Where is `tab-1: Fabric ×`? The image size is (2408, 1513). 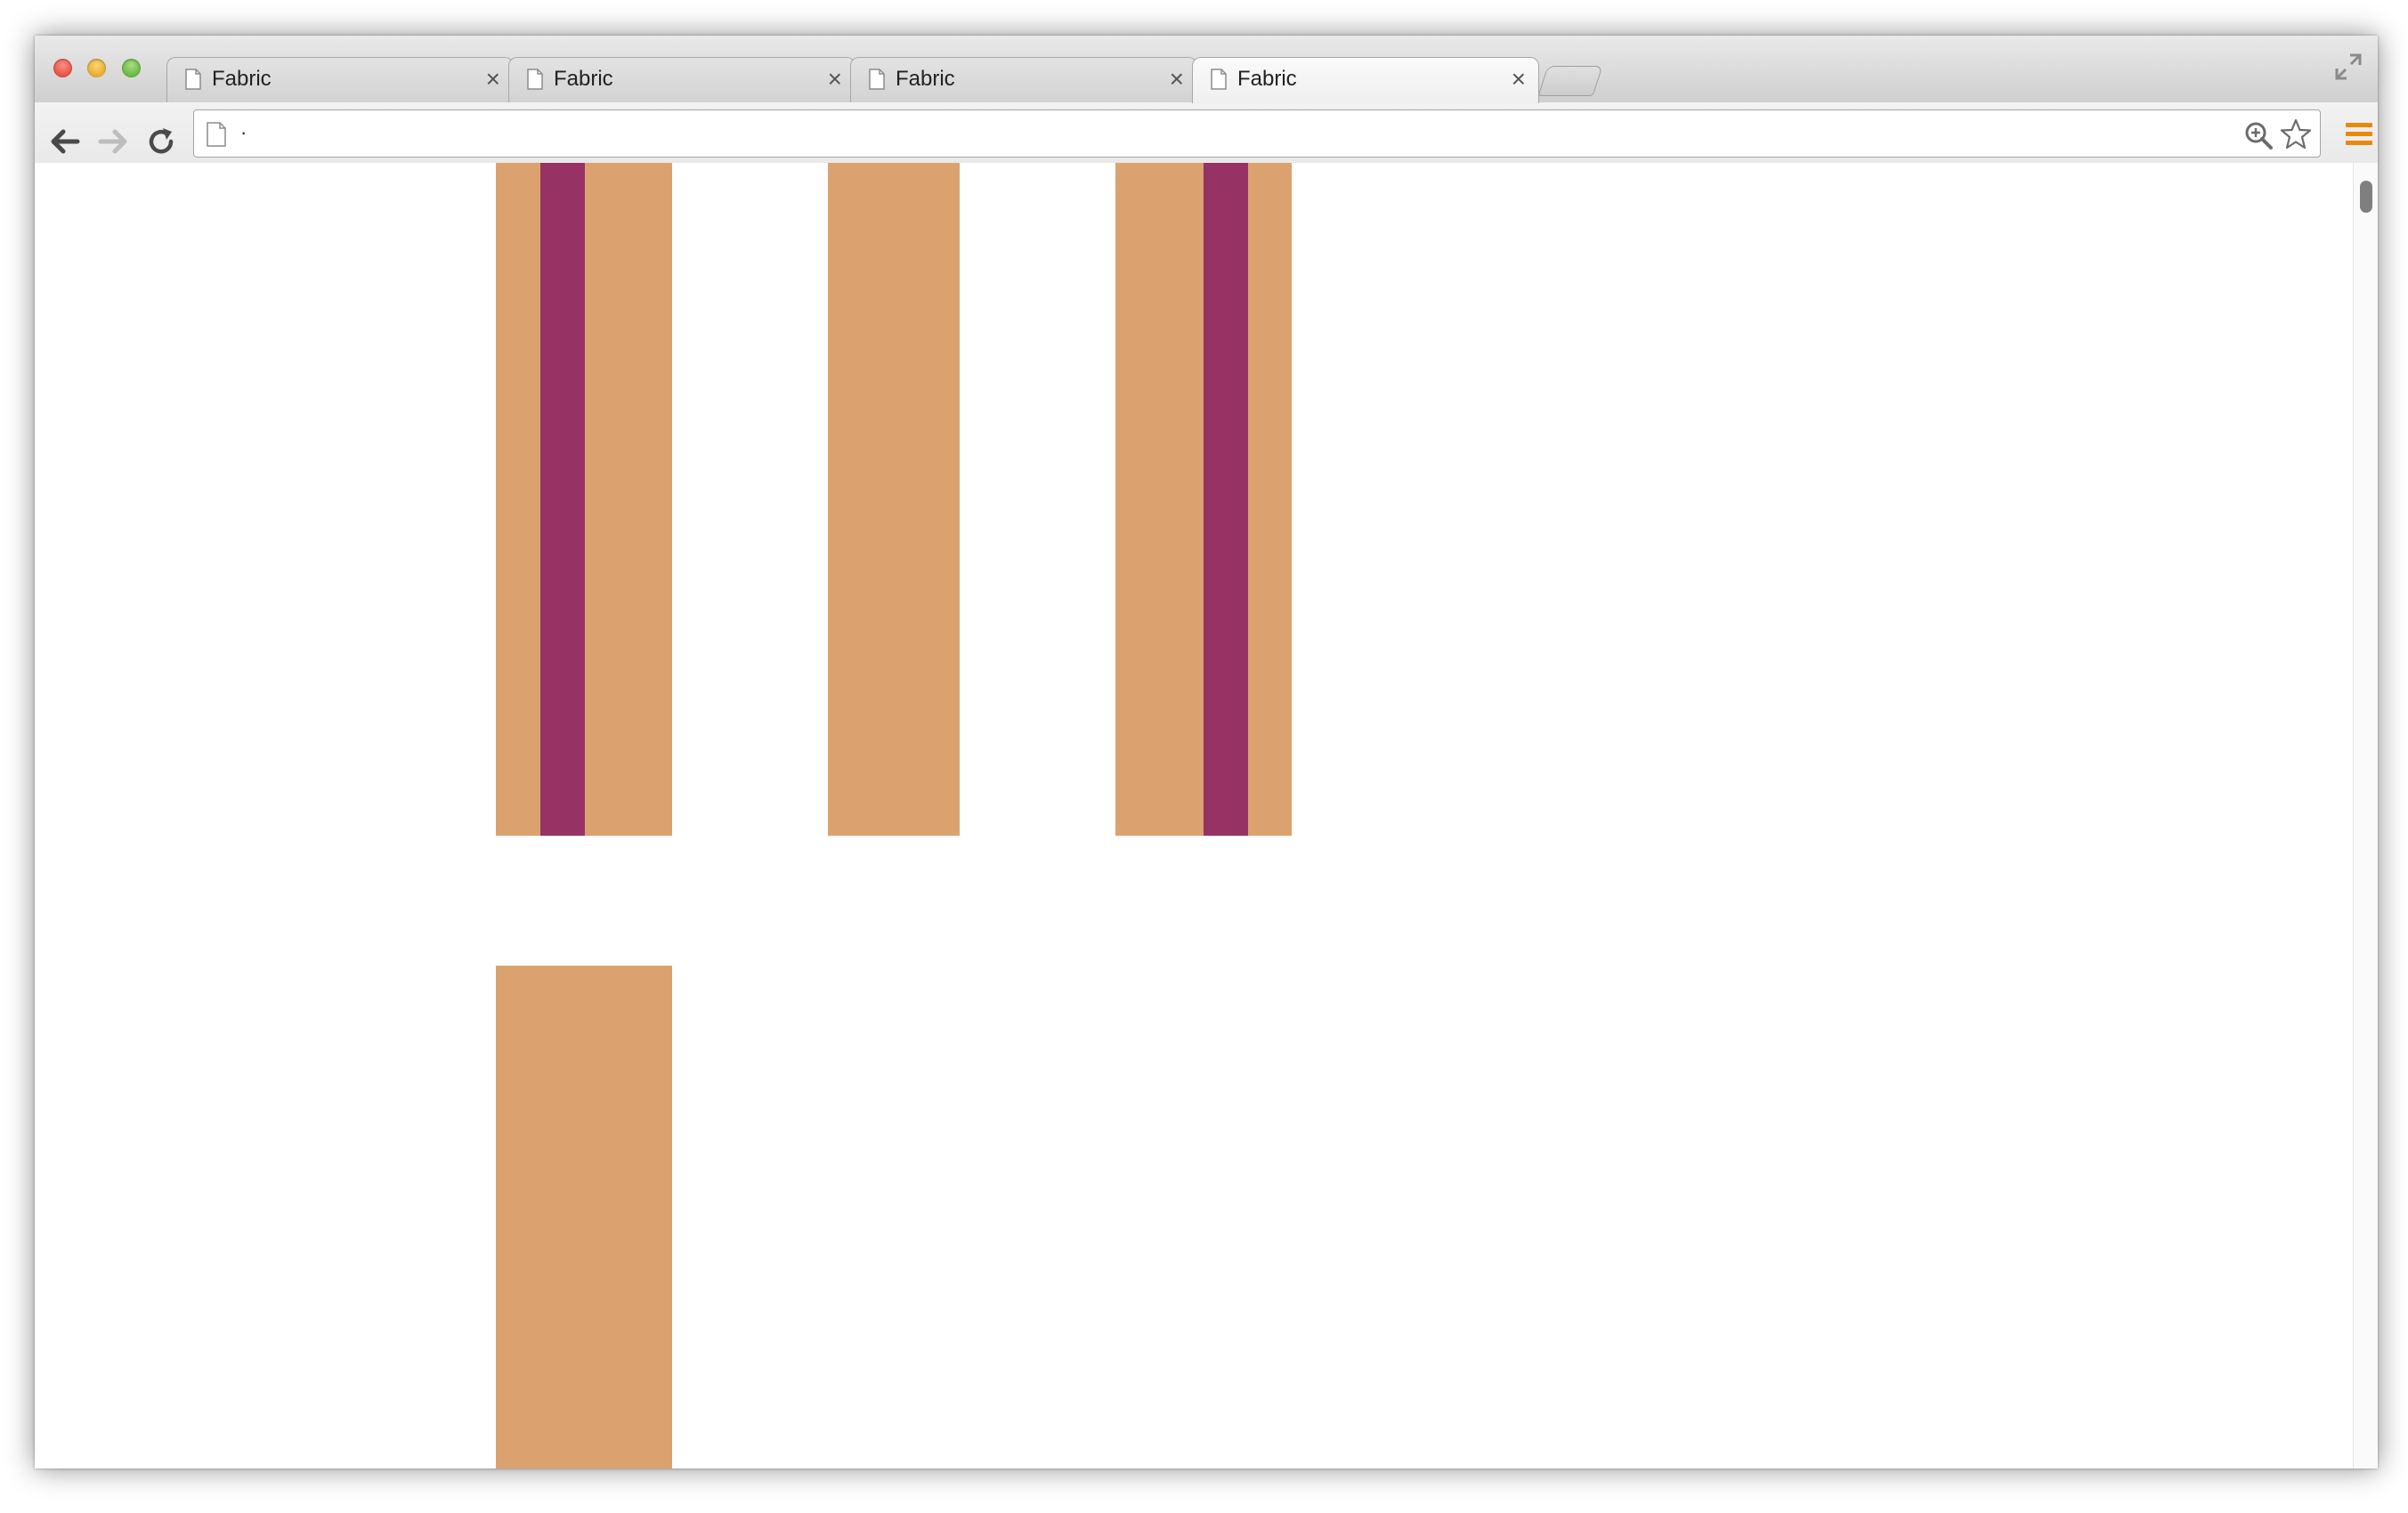 tab-1: Fabric × is located at coordinates (340, 80).